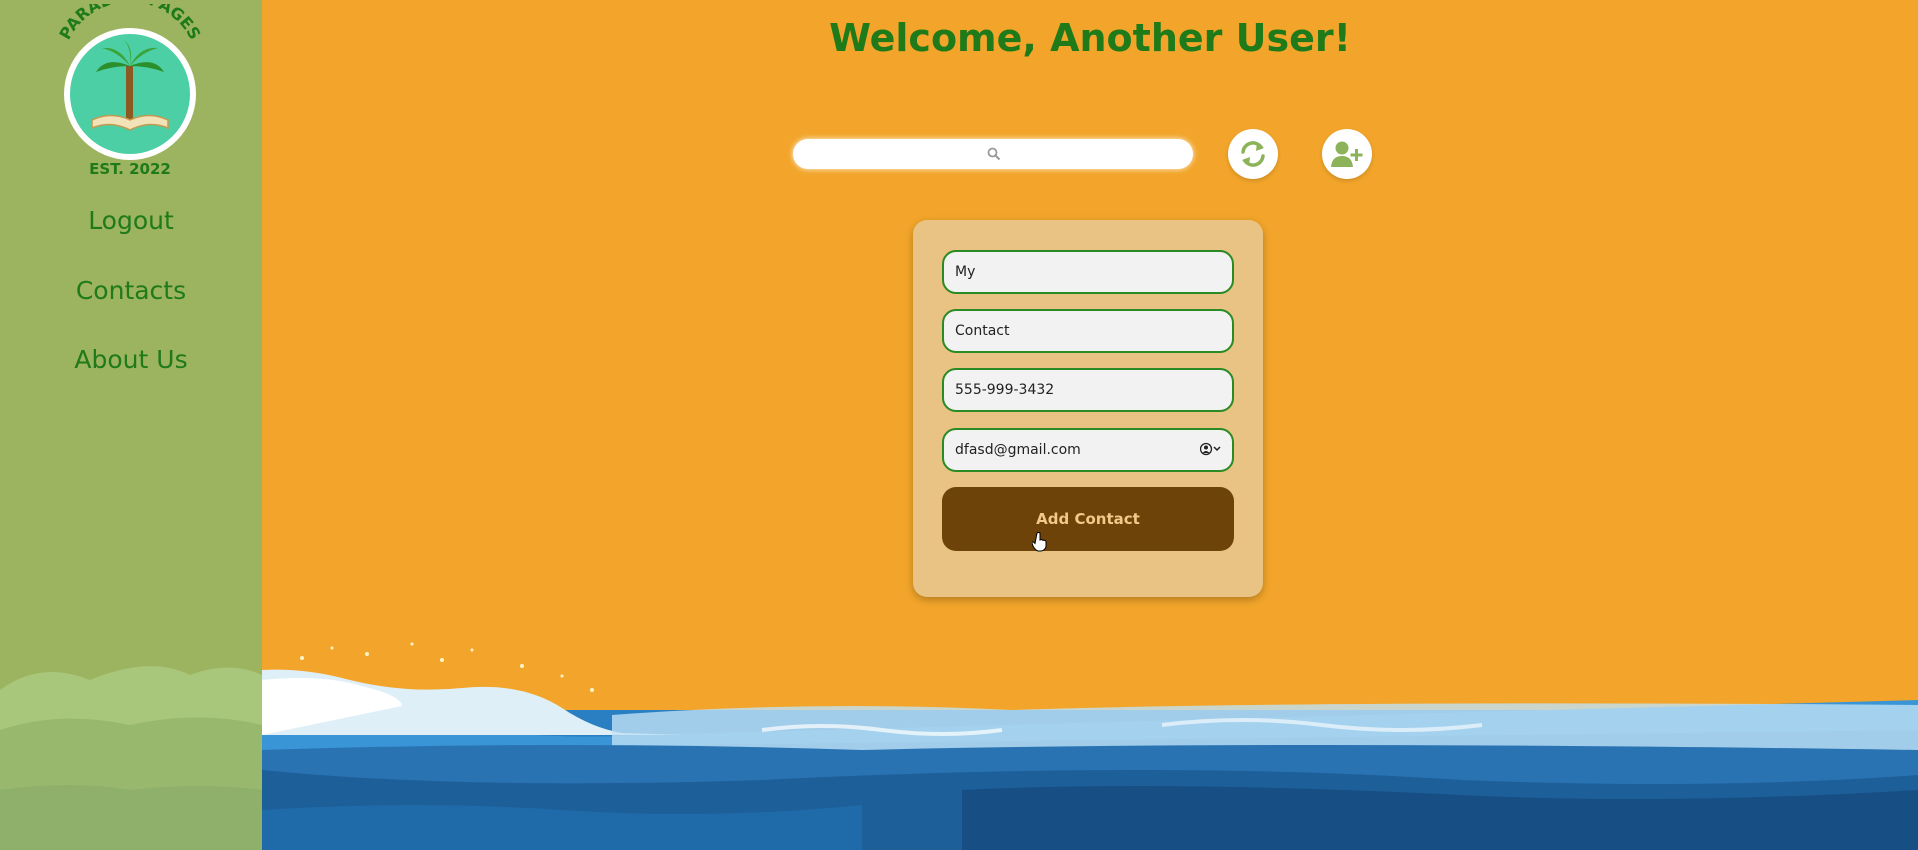 The width and height of the screenshot is (1918, 850). I want to click on hills-decoration, so click(131, 758).